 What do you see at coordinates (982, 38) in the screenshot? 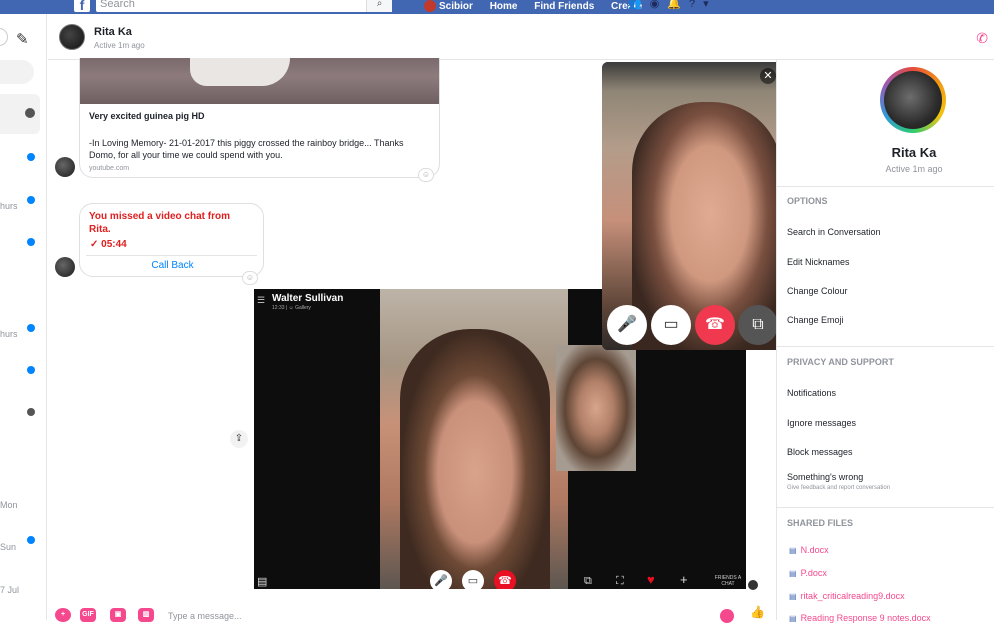
I see `phone-icon: ✆` at bounding box center [982, 38].